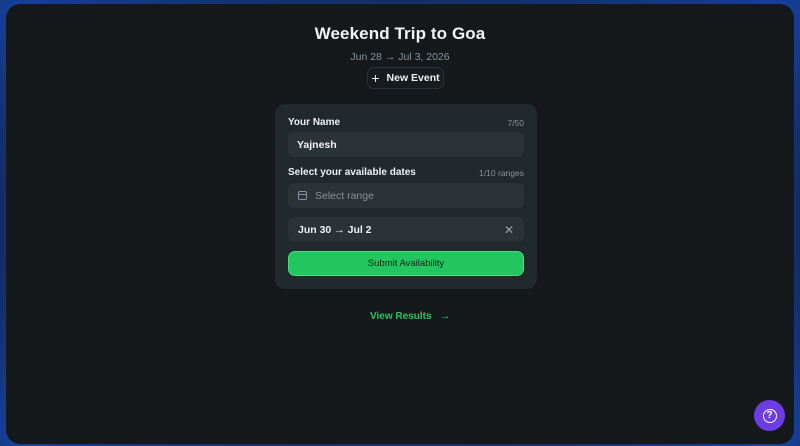 The width and height of the screenshot is (800, 446). What do you see at coordinates (509, 230) in the screenshot?
I see `close-icon: ✕` at bounding box center [509, 230].